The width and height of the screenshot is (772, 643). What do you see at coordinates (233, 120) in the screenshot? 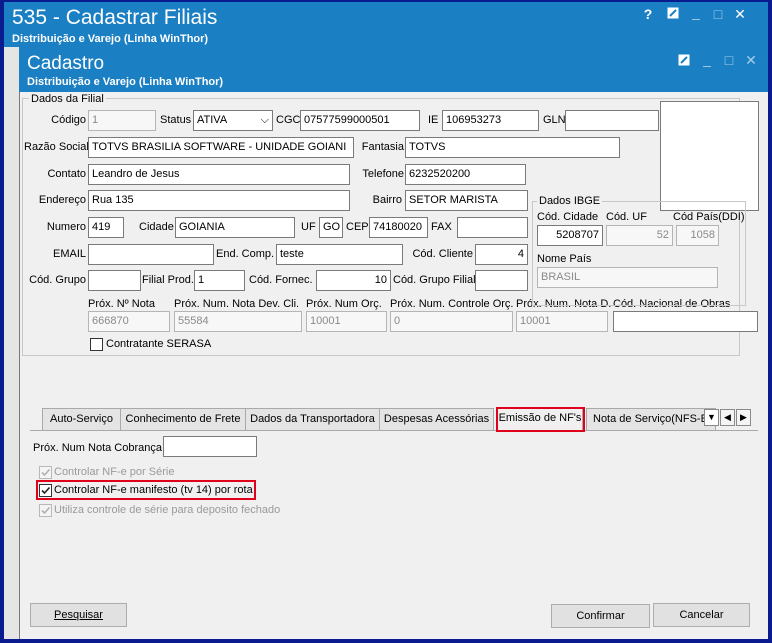
I see `status-select: ATIVA ⌵` at bounding box center [233, 120].